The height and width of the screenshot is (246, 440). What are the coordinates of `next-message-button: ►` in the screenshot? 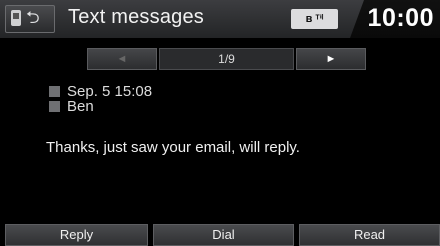 It's located at (331, 59).